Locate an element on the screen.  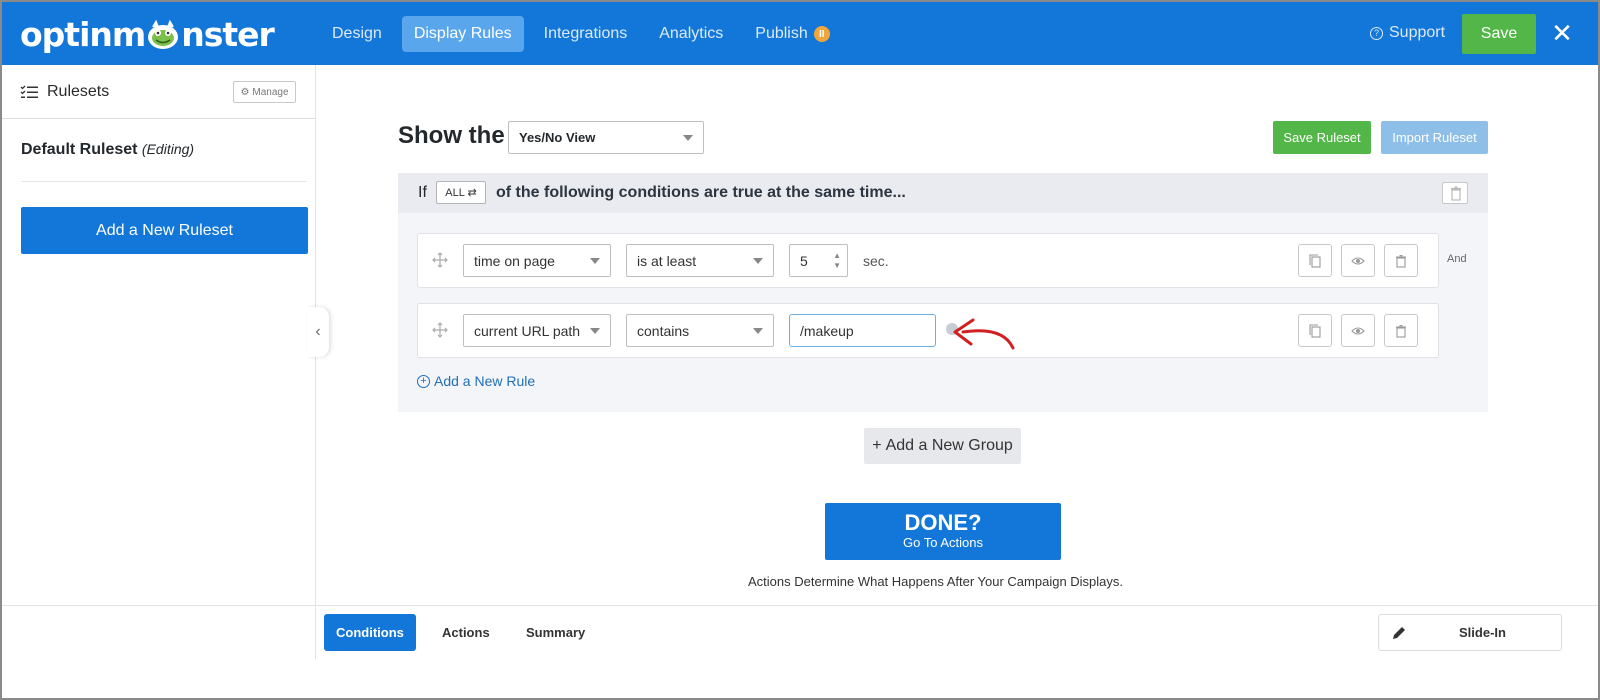
sidebar-title: Rulesets is located at coordinates (78, 91).